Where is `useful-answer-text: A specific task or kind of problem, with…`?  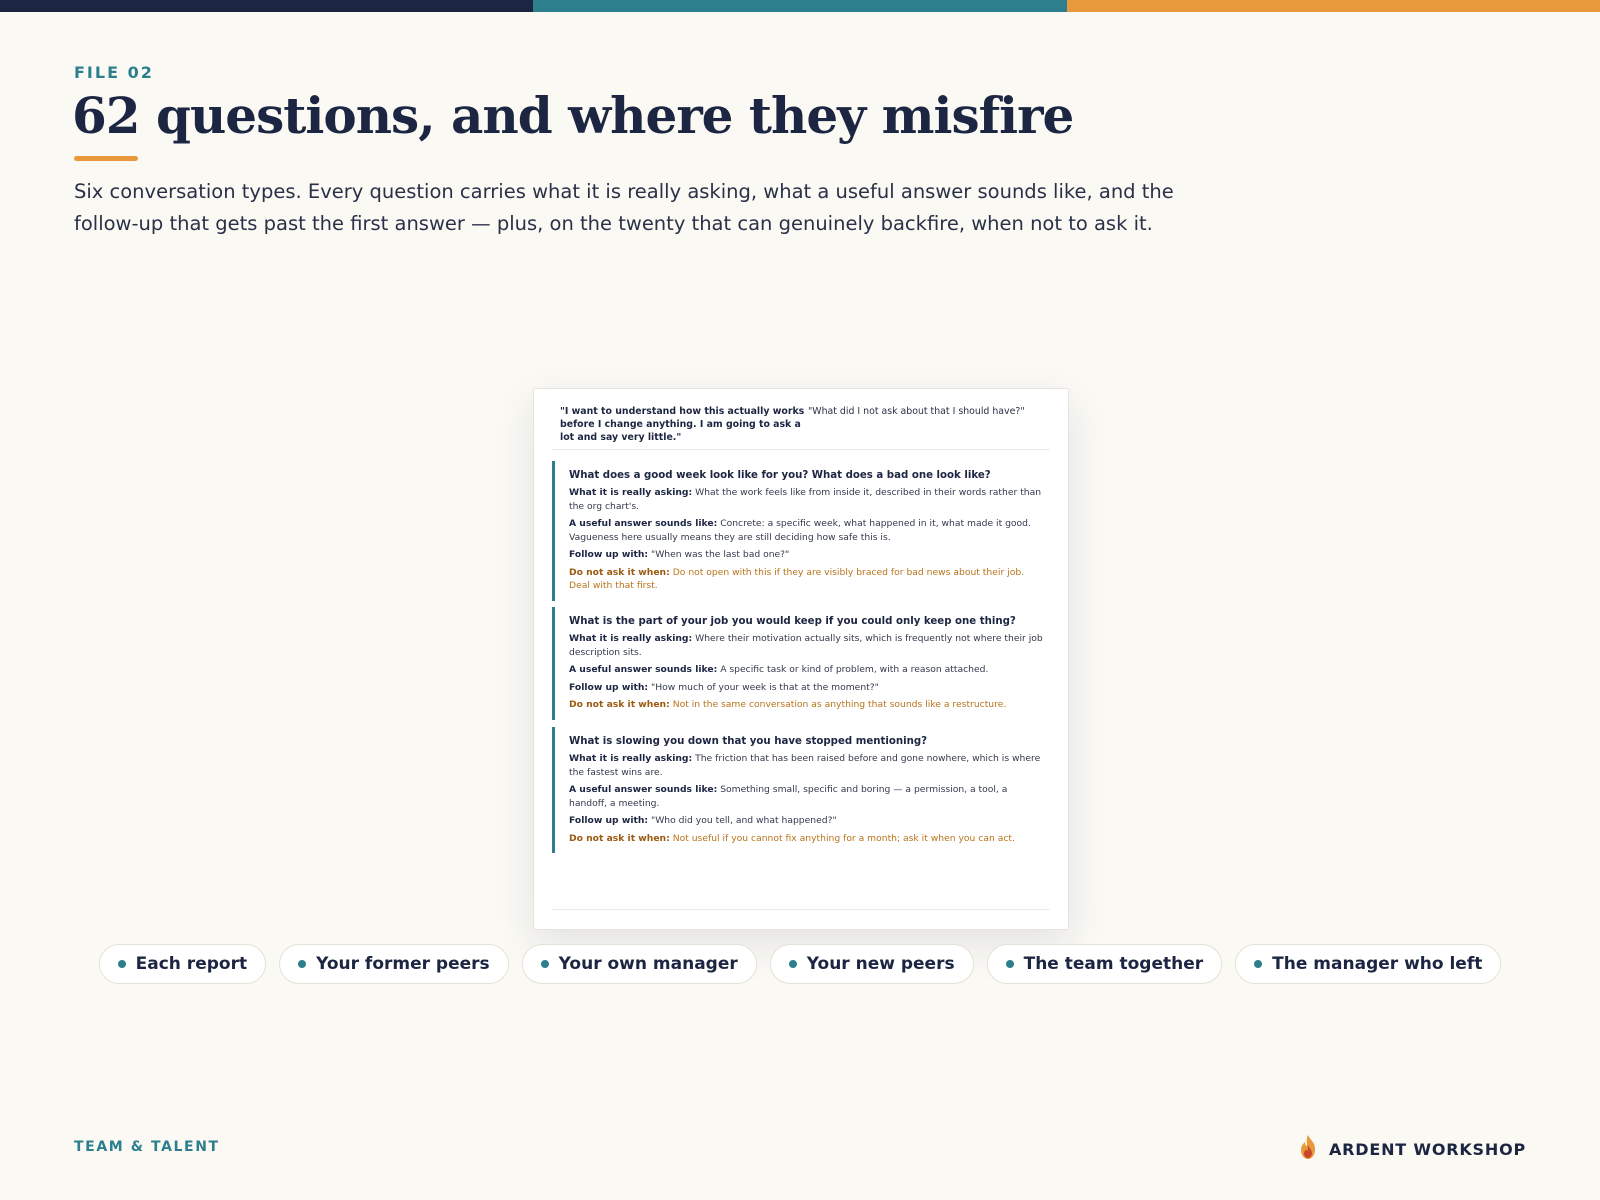
useful-answer-text: A specific task or kind of problem, with… is located at coordinates (854, 669).